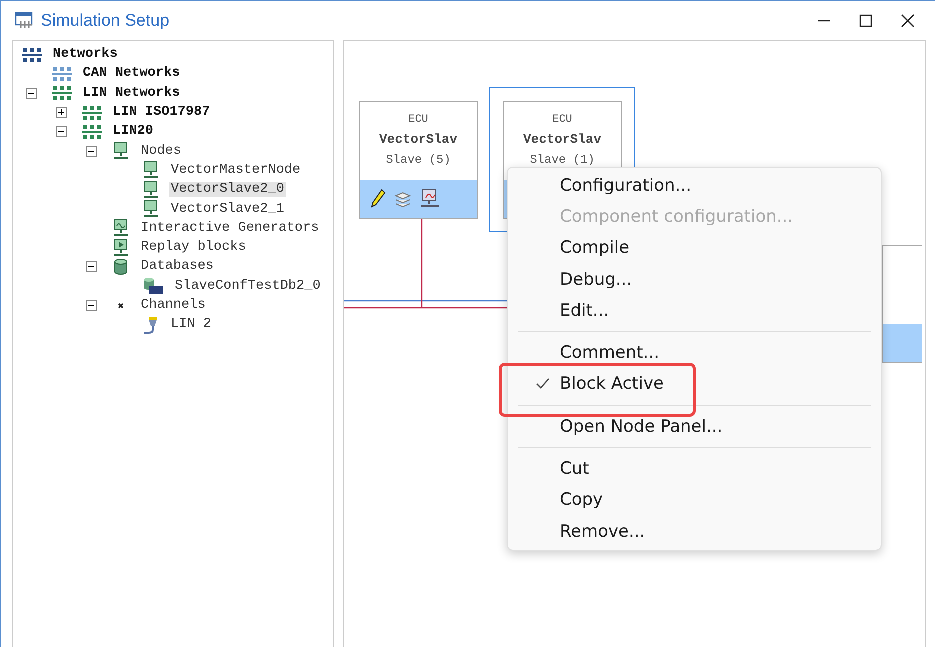  Describe the element at coordinates (121, 228) in the screenshot. I see `generator-icon` at that location.